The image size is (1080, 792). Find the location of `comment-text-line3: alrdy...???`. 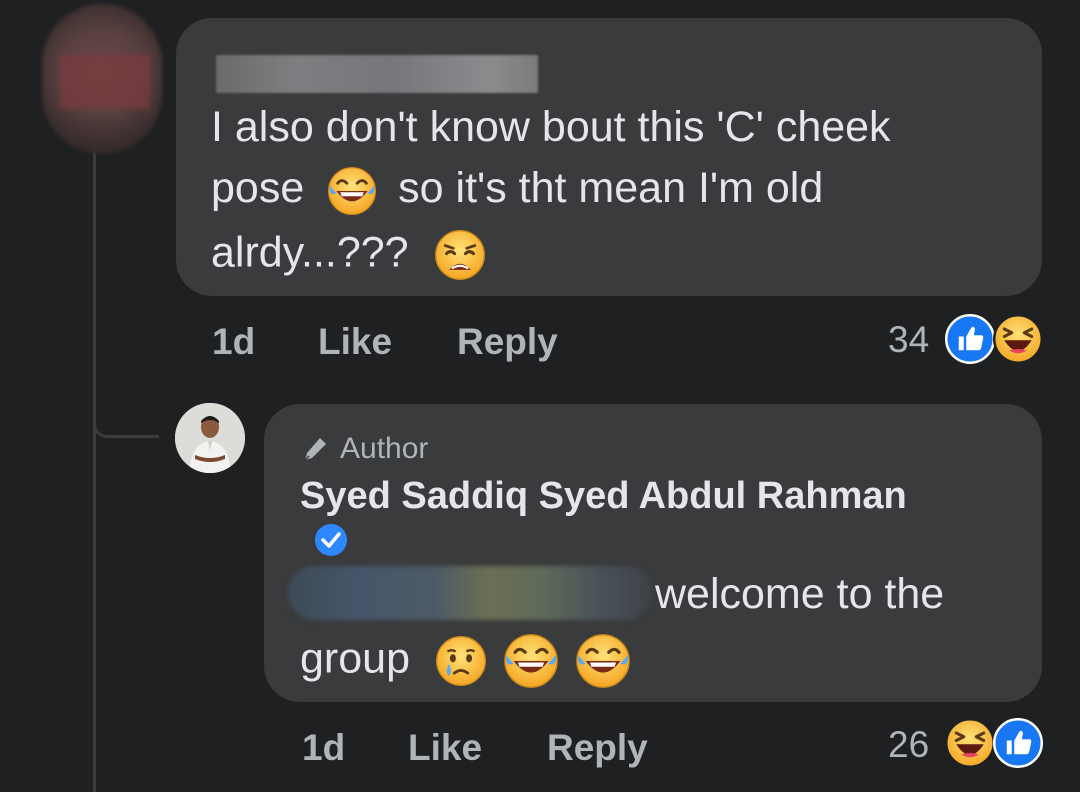

comment-text-line3: alrdy...??? is located at coordinates (349, 255).